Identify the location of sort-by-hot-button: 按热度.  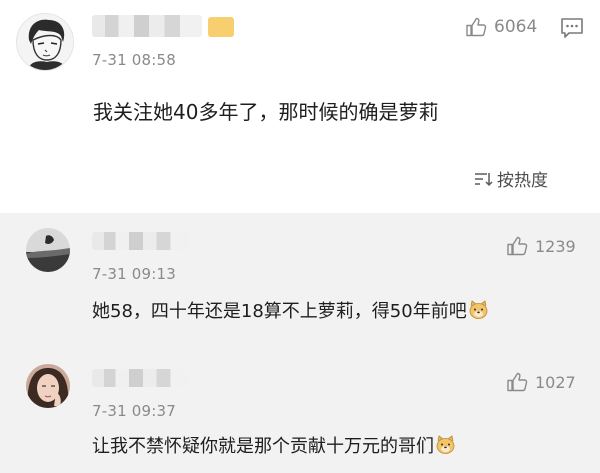
(511, 178).